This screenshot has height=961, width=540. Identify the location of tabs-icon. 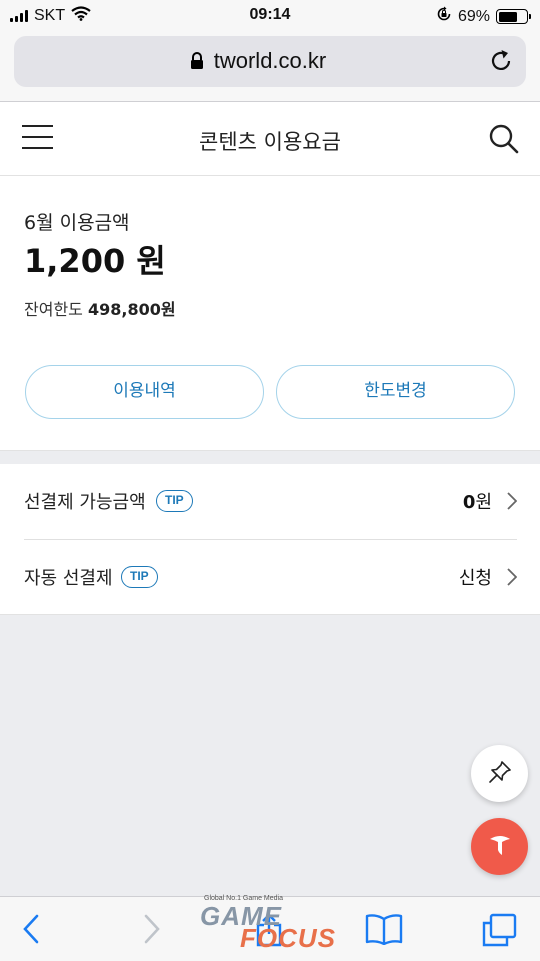
(499, 932).